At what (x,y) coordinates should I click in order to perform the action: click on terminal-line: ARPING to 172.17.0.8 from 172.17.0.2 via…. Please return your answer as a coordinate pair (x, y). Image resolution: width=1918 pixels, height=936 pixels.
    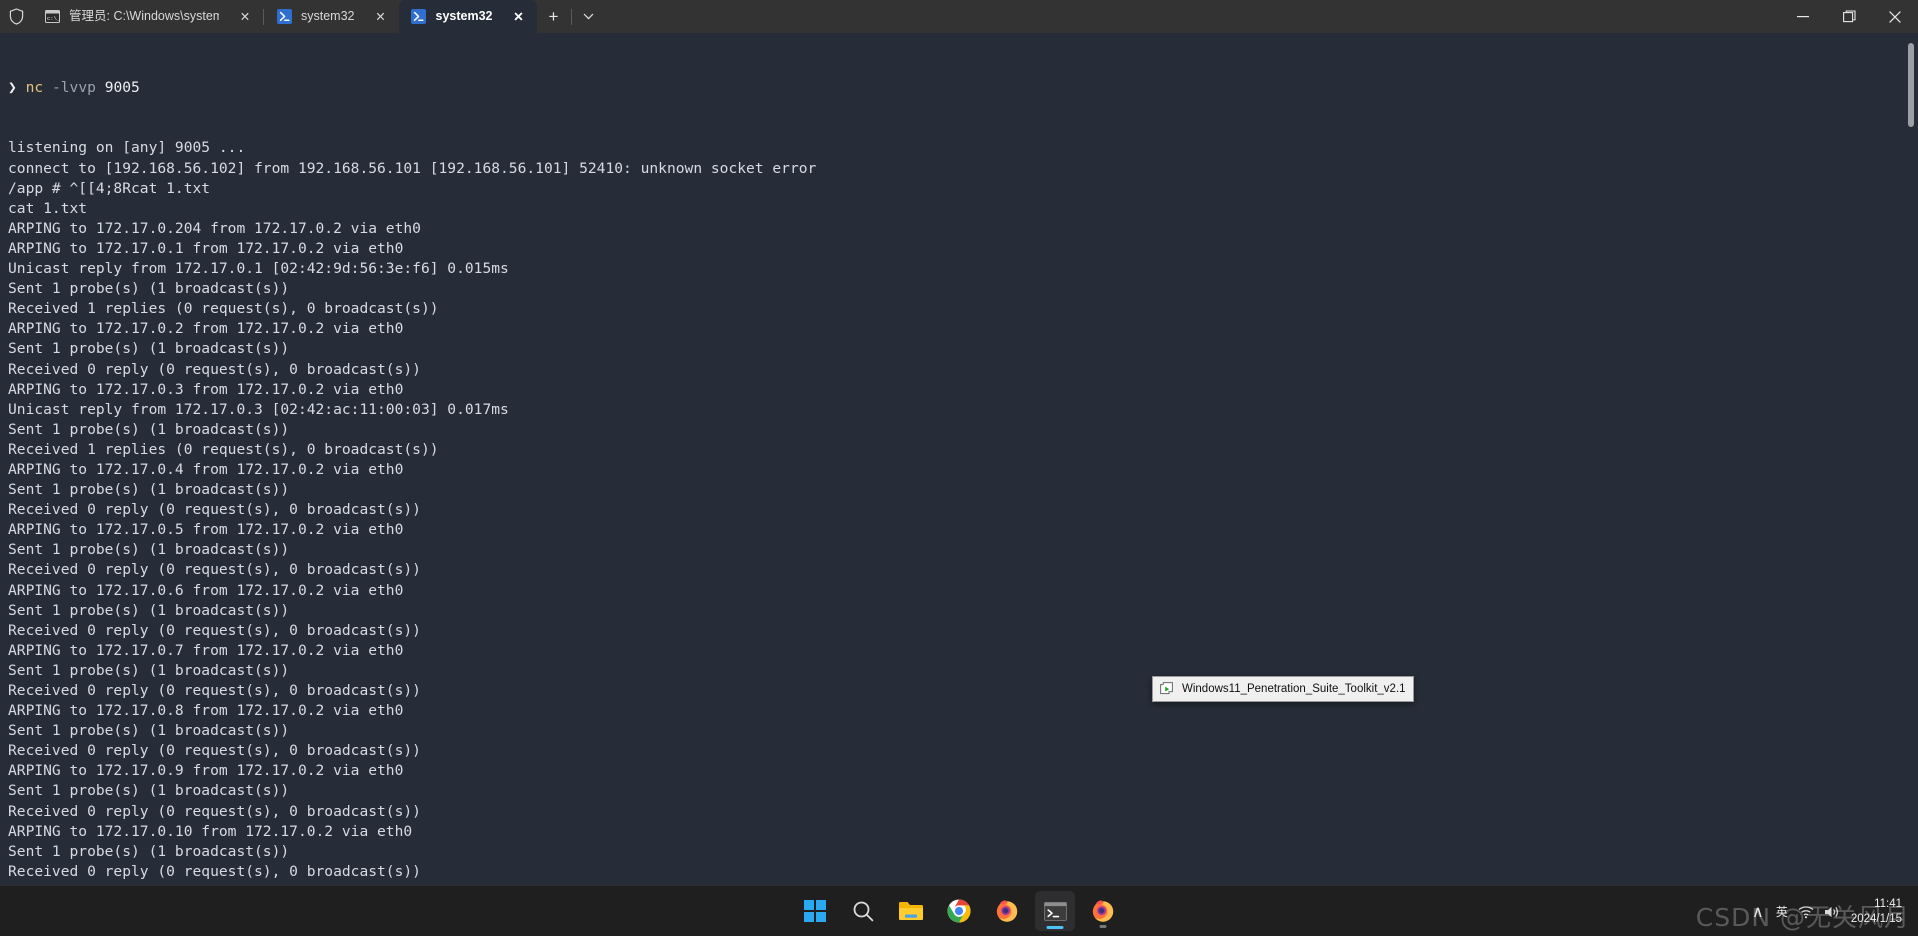
    Looking at the image, I should click on (206, 711).